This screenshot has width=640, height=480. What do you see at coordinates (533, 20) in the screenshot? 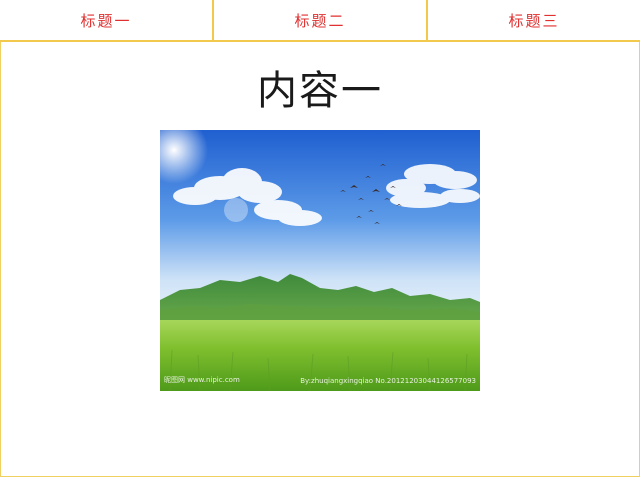
I see `tab-3: 标题三` at bounding box center [533, 20].